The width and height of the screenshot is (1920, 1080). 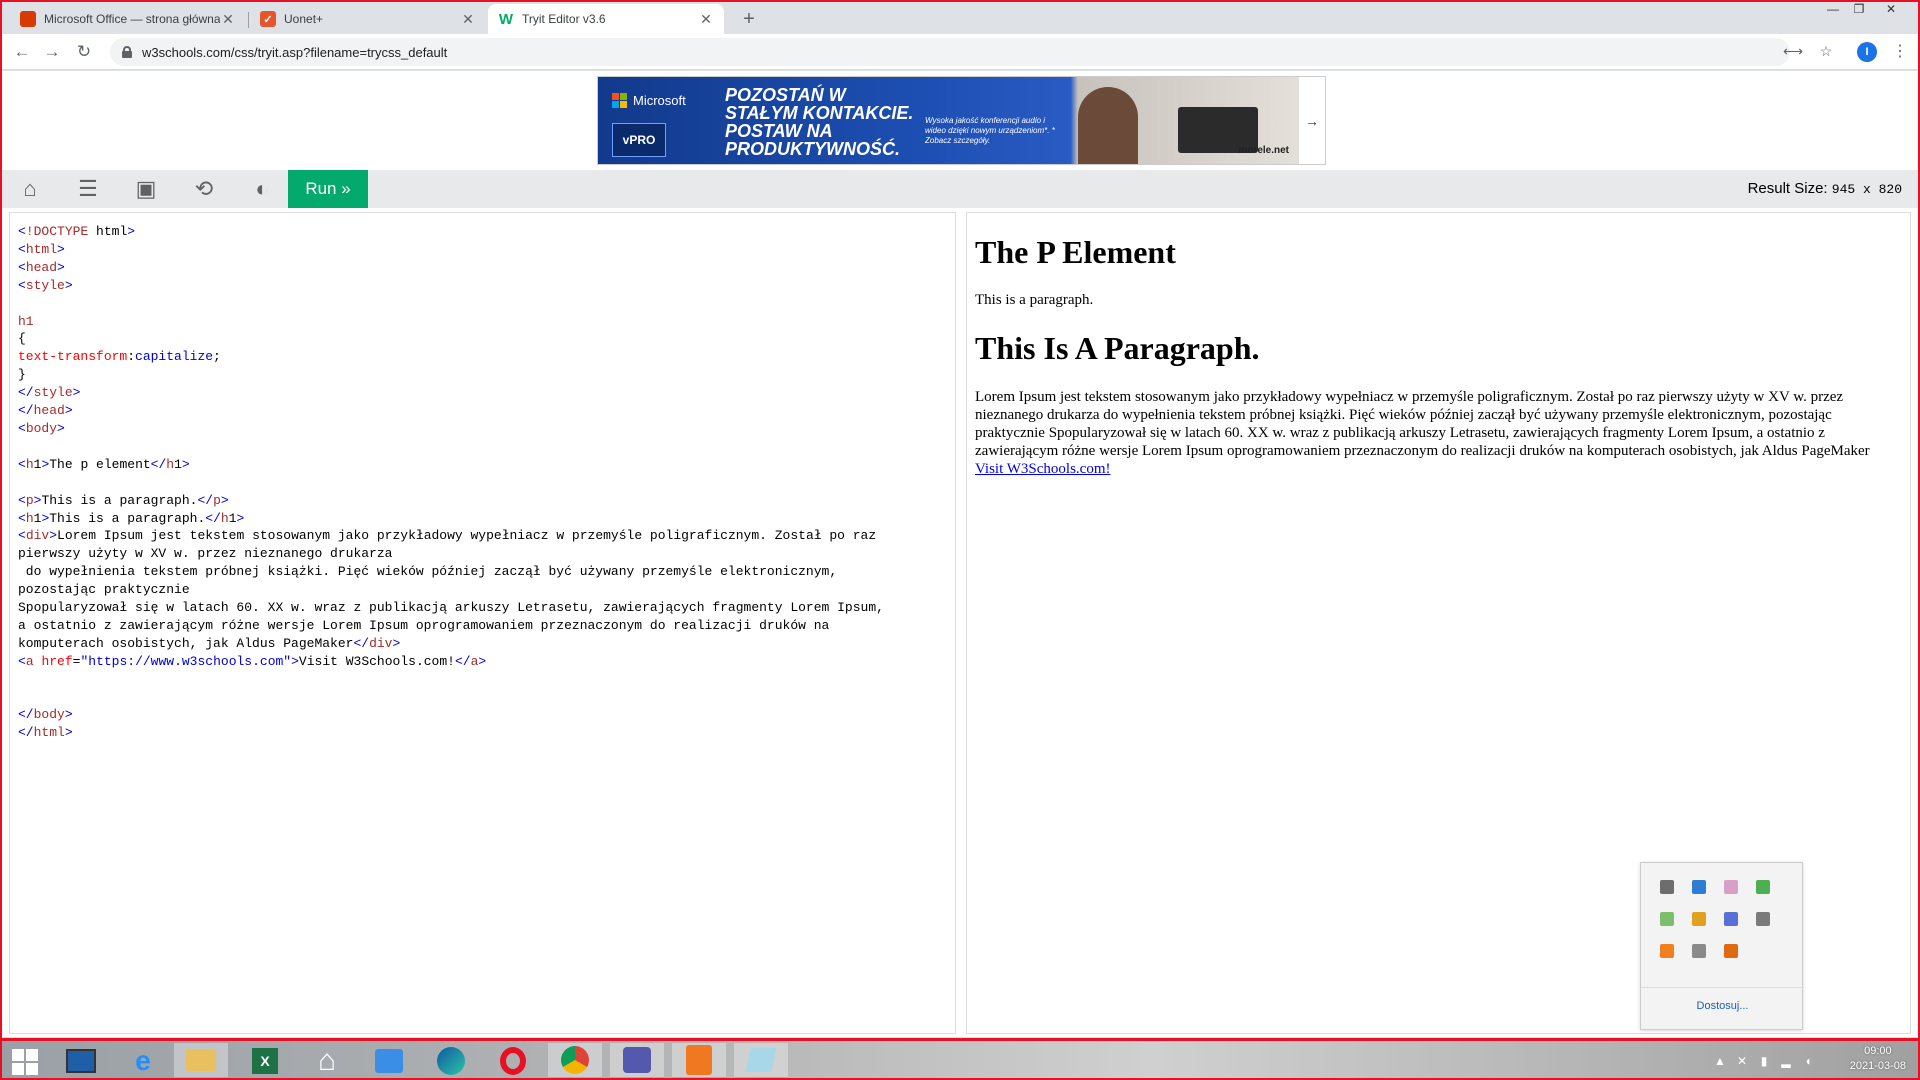 I want to click on lenovo-icon, so click(x=81, y=1061).